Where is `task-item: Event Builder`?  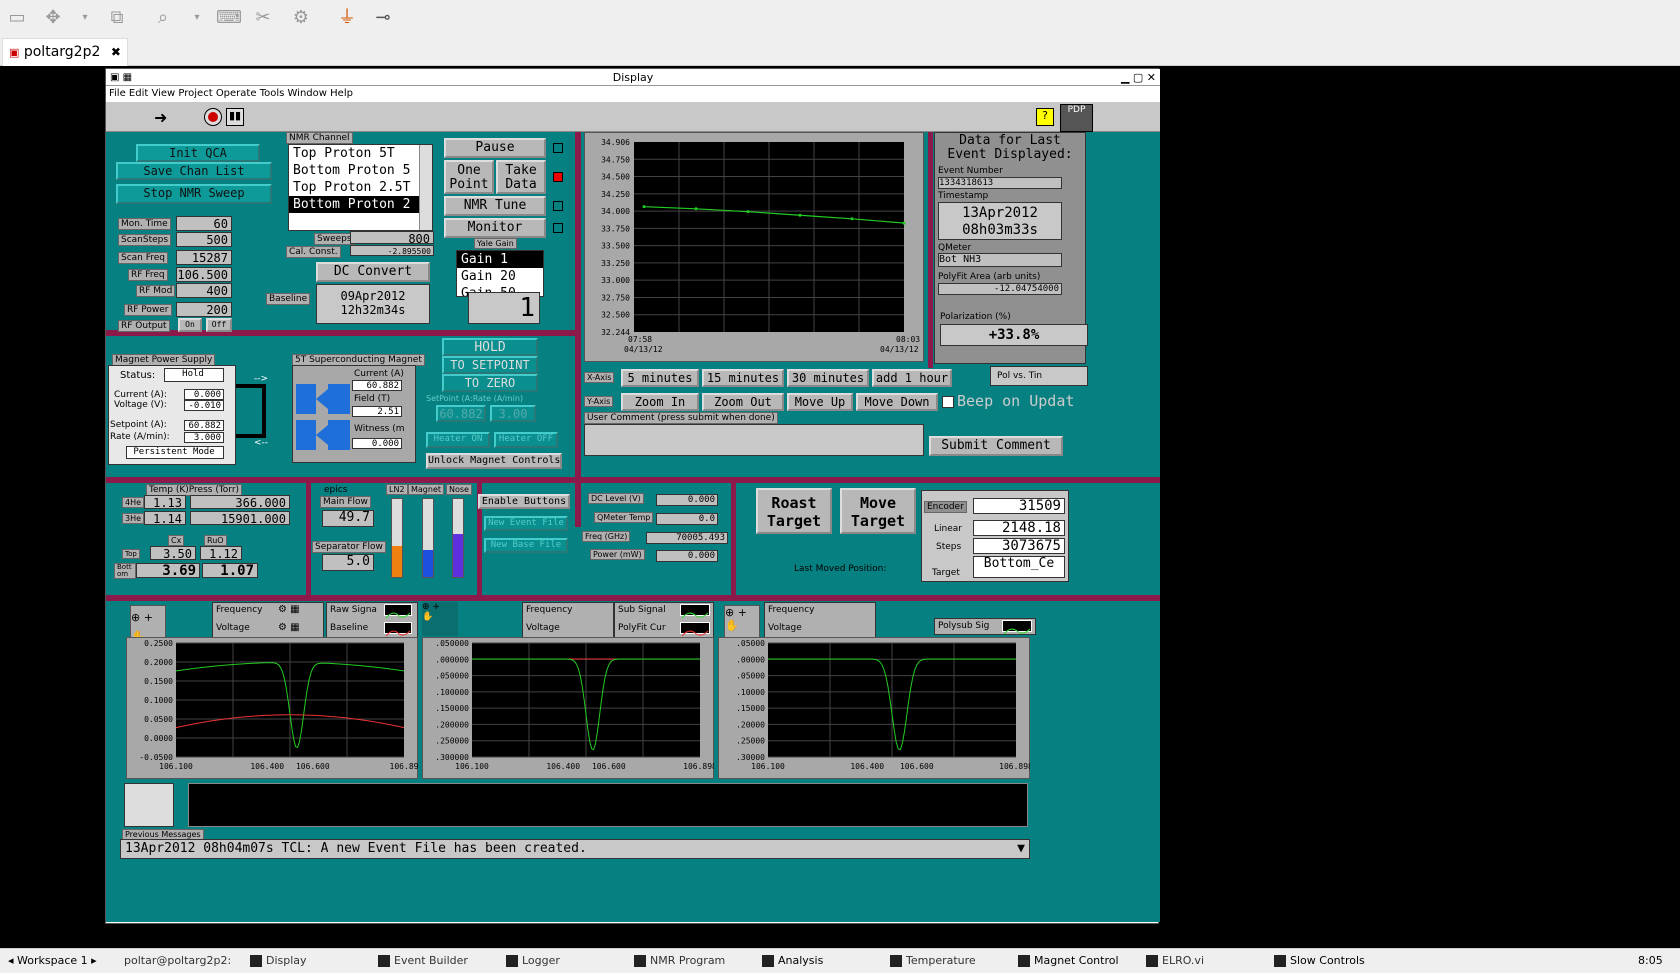 task-item: Event Builder is located at coordinates (423, 961).